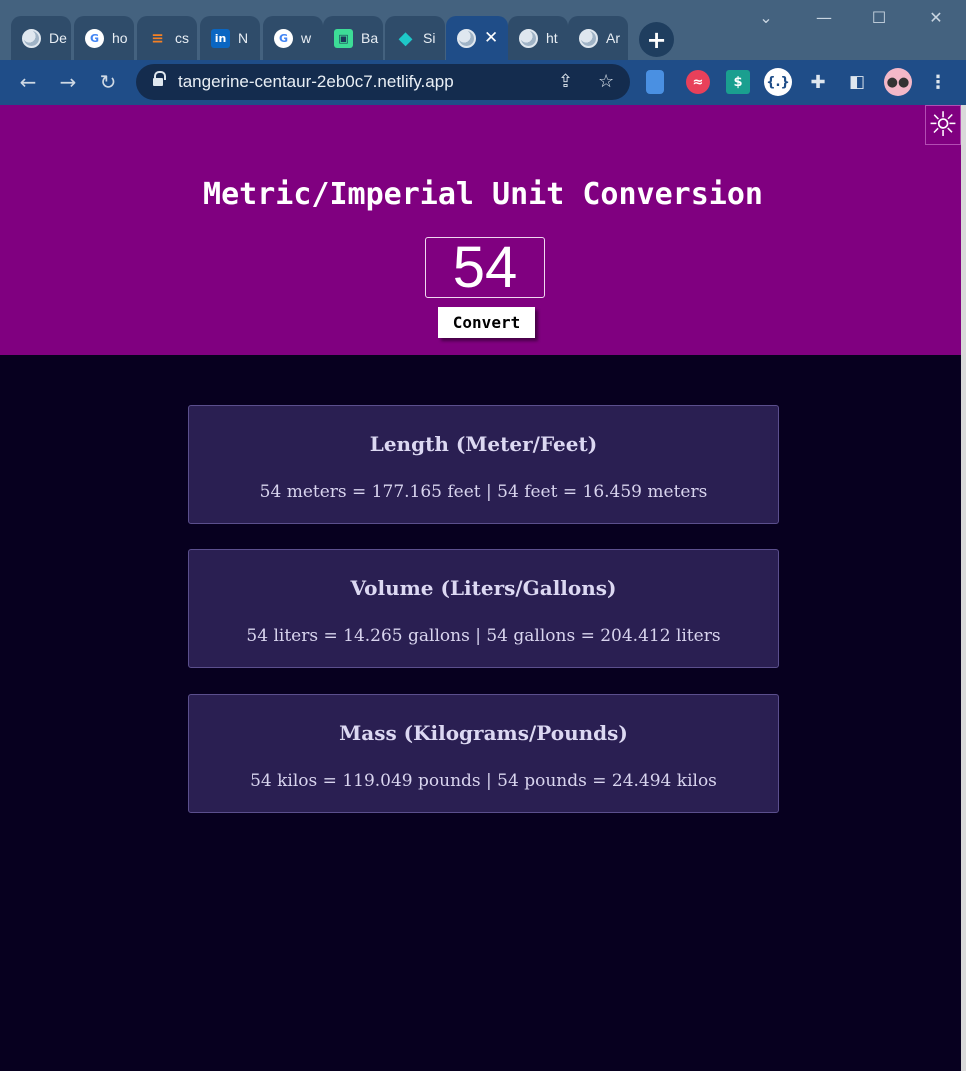 This screenshot has height=1071, width=966. What do you see at coordinates (943, 125) in the screenshot?
I see `theme-toggle-sun-icon: ☼` at bounding box center [943, 125].